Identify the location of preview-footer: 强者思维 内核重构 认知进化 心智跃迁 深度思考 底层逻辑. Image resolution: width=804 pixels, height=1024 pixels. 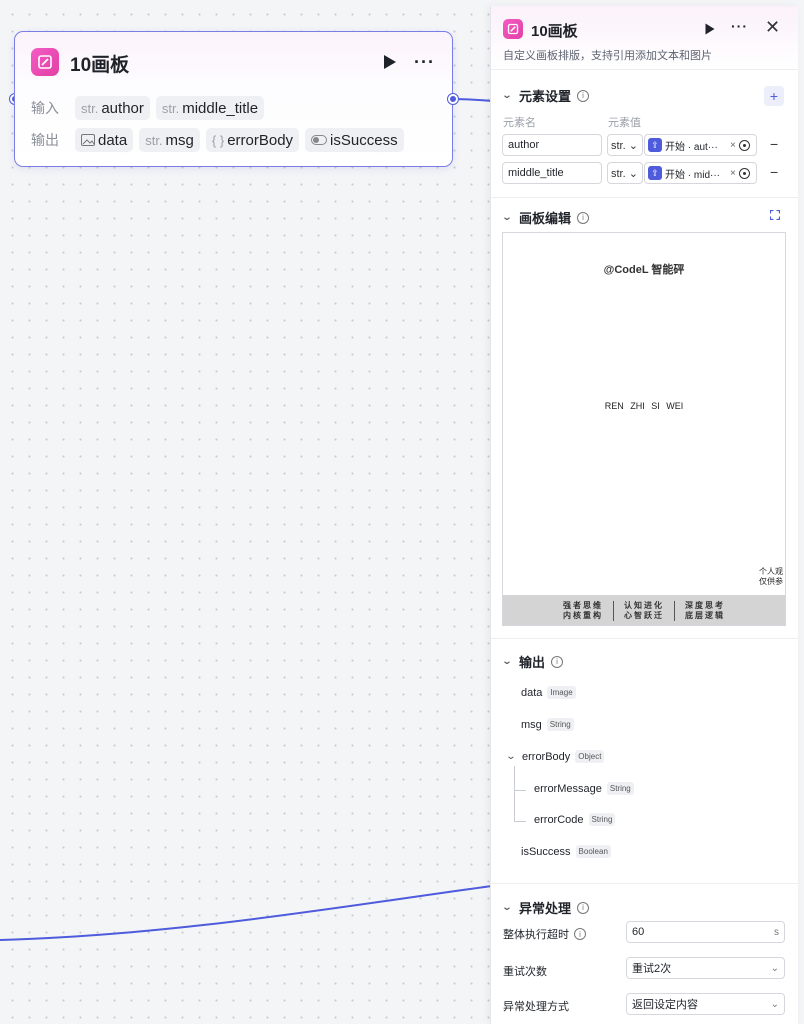
(644, 610).